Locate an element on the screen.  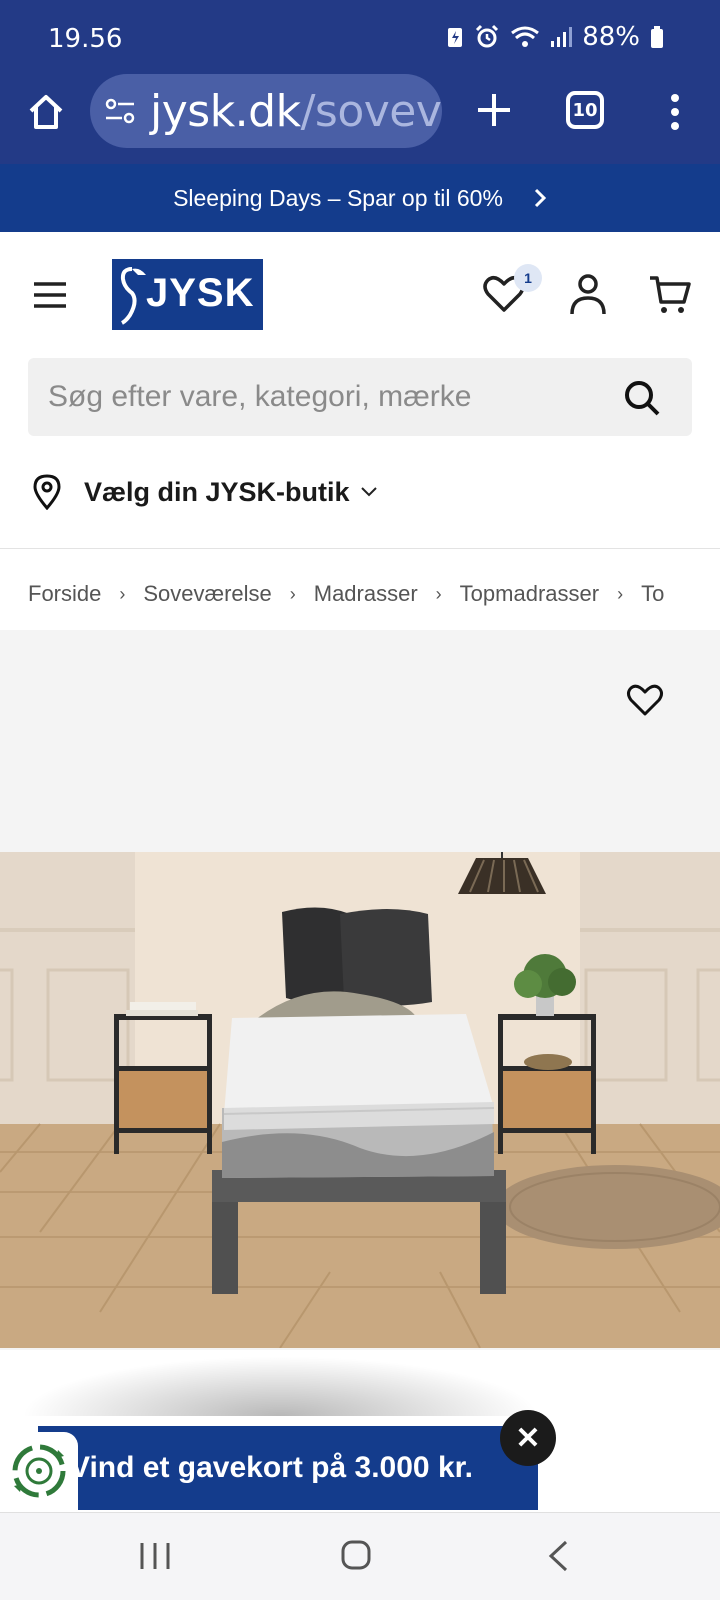
status-bar: 19.56 88% is located at coordinates (360, 36).